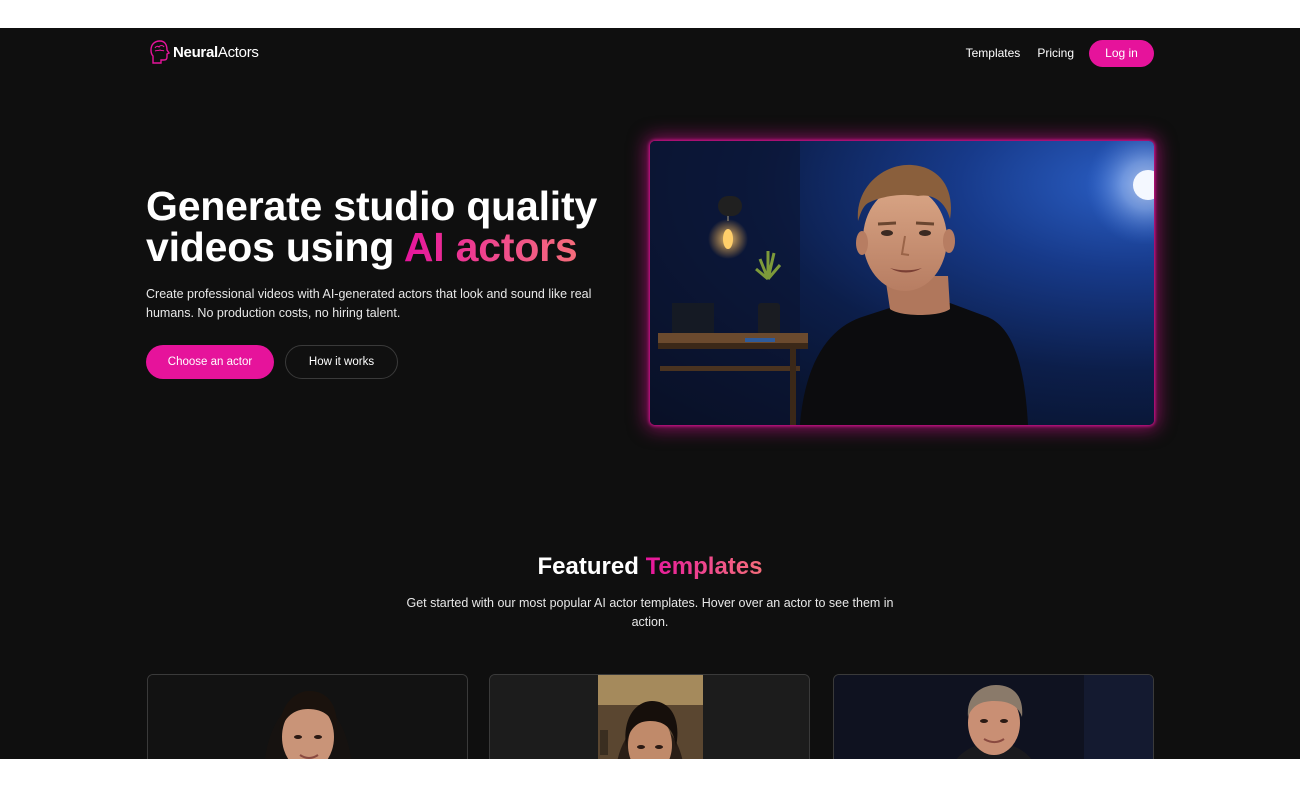 This screenshot has height=788, width=1300. Describe the element at coordinates (210, 362) in the screenshot. I see `choose-actor-button: Choose an actor` at that location.